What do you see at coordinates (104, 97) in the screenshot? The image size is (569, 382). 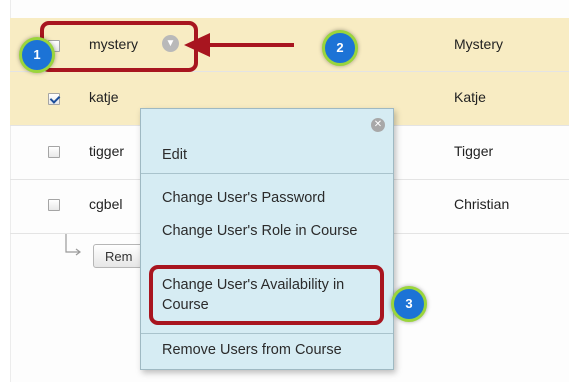 I see `username-cell: katje` at bounding box center [104, 97].